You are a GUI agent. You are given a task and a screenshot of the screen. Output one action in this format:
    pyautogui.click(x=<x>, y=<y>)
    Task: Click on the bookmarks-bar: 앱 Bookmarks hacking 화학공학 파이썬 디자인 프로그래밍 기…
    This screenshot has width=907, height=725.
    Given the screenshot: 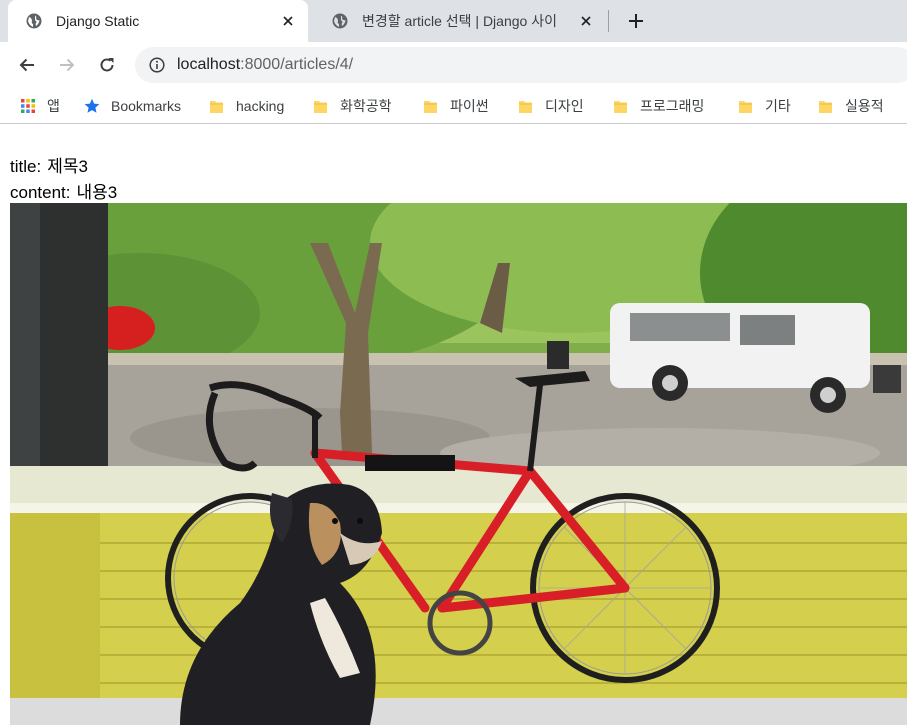 What is the action you would take?
    pyautogui.click(x=453, y=106)
    